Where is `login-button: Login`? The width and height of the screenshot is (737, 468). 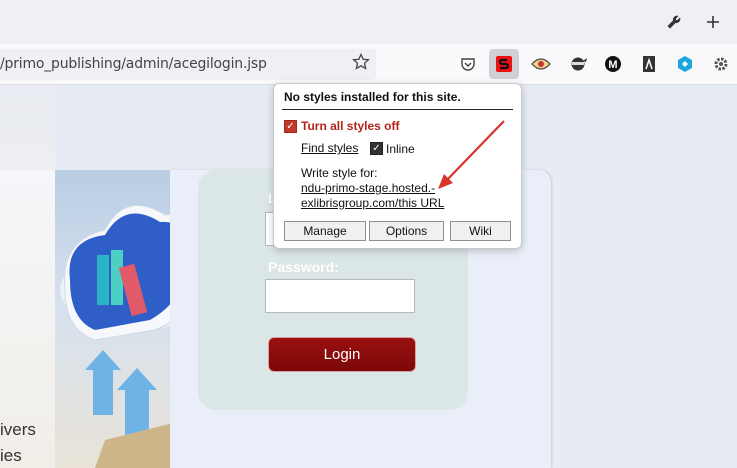
login-button: Login is located at coordinates (342, 354).